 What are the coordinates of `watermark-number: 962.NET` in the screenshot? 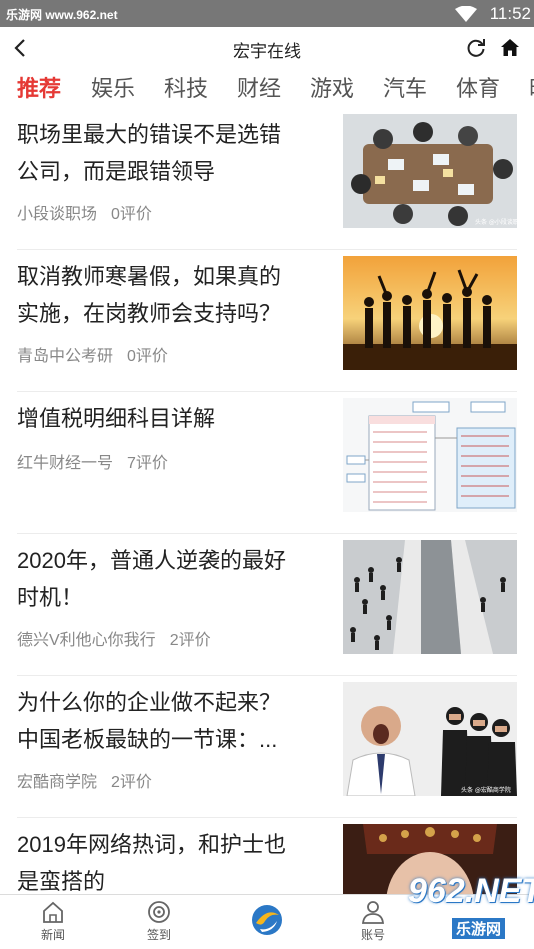 It's located at (471, 891).